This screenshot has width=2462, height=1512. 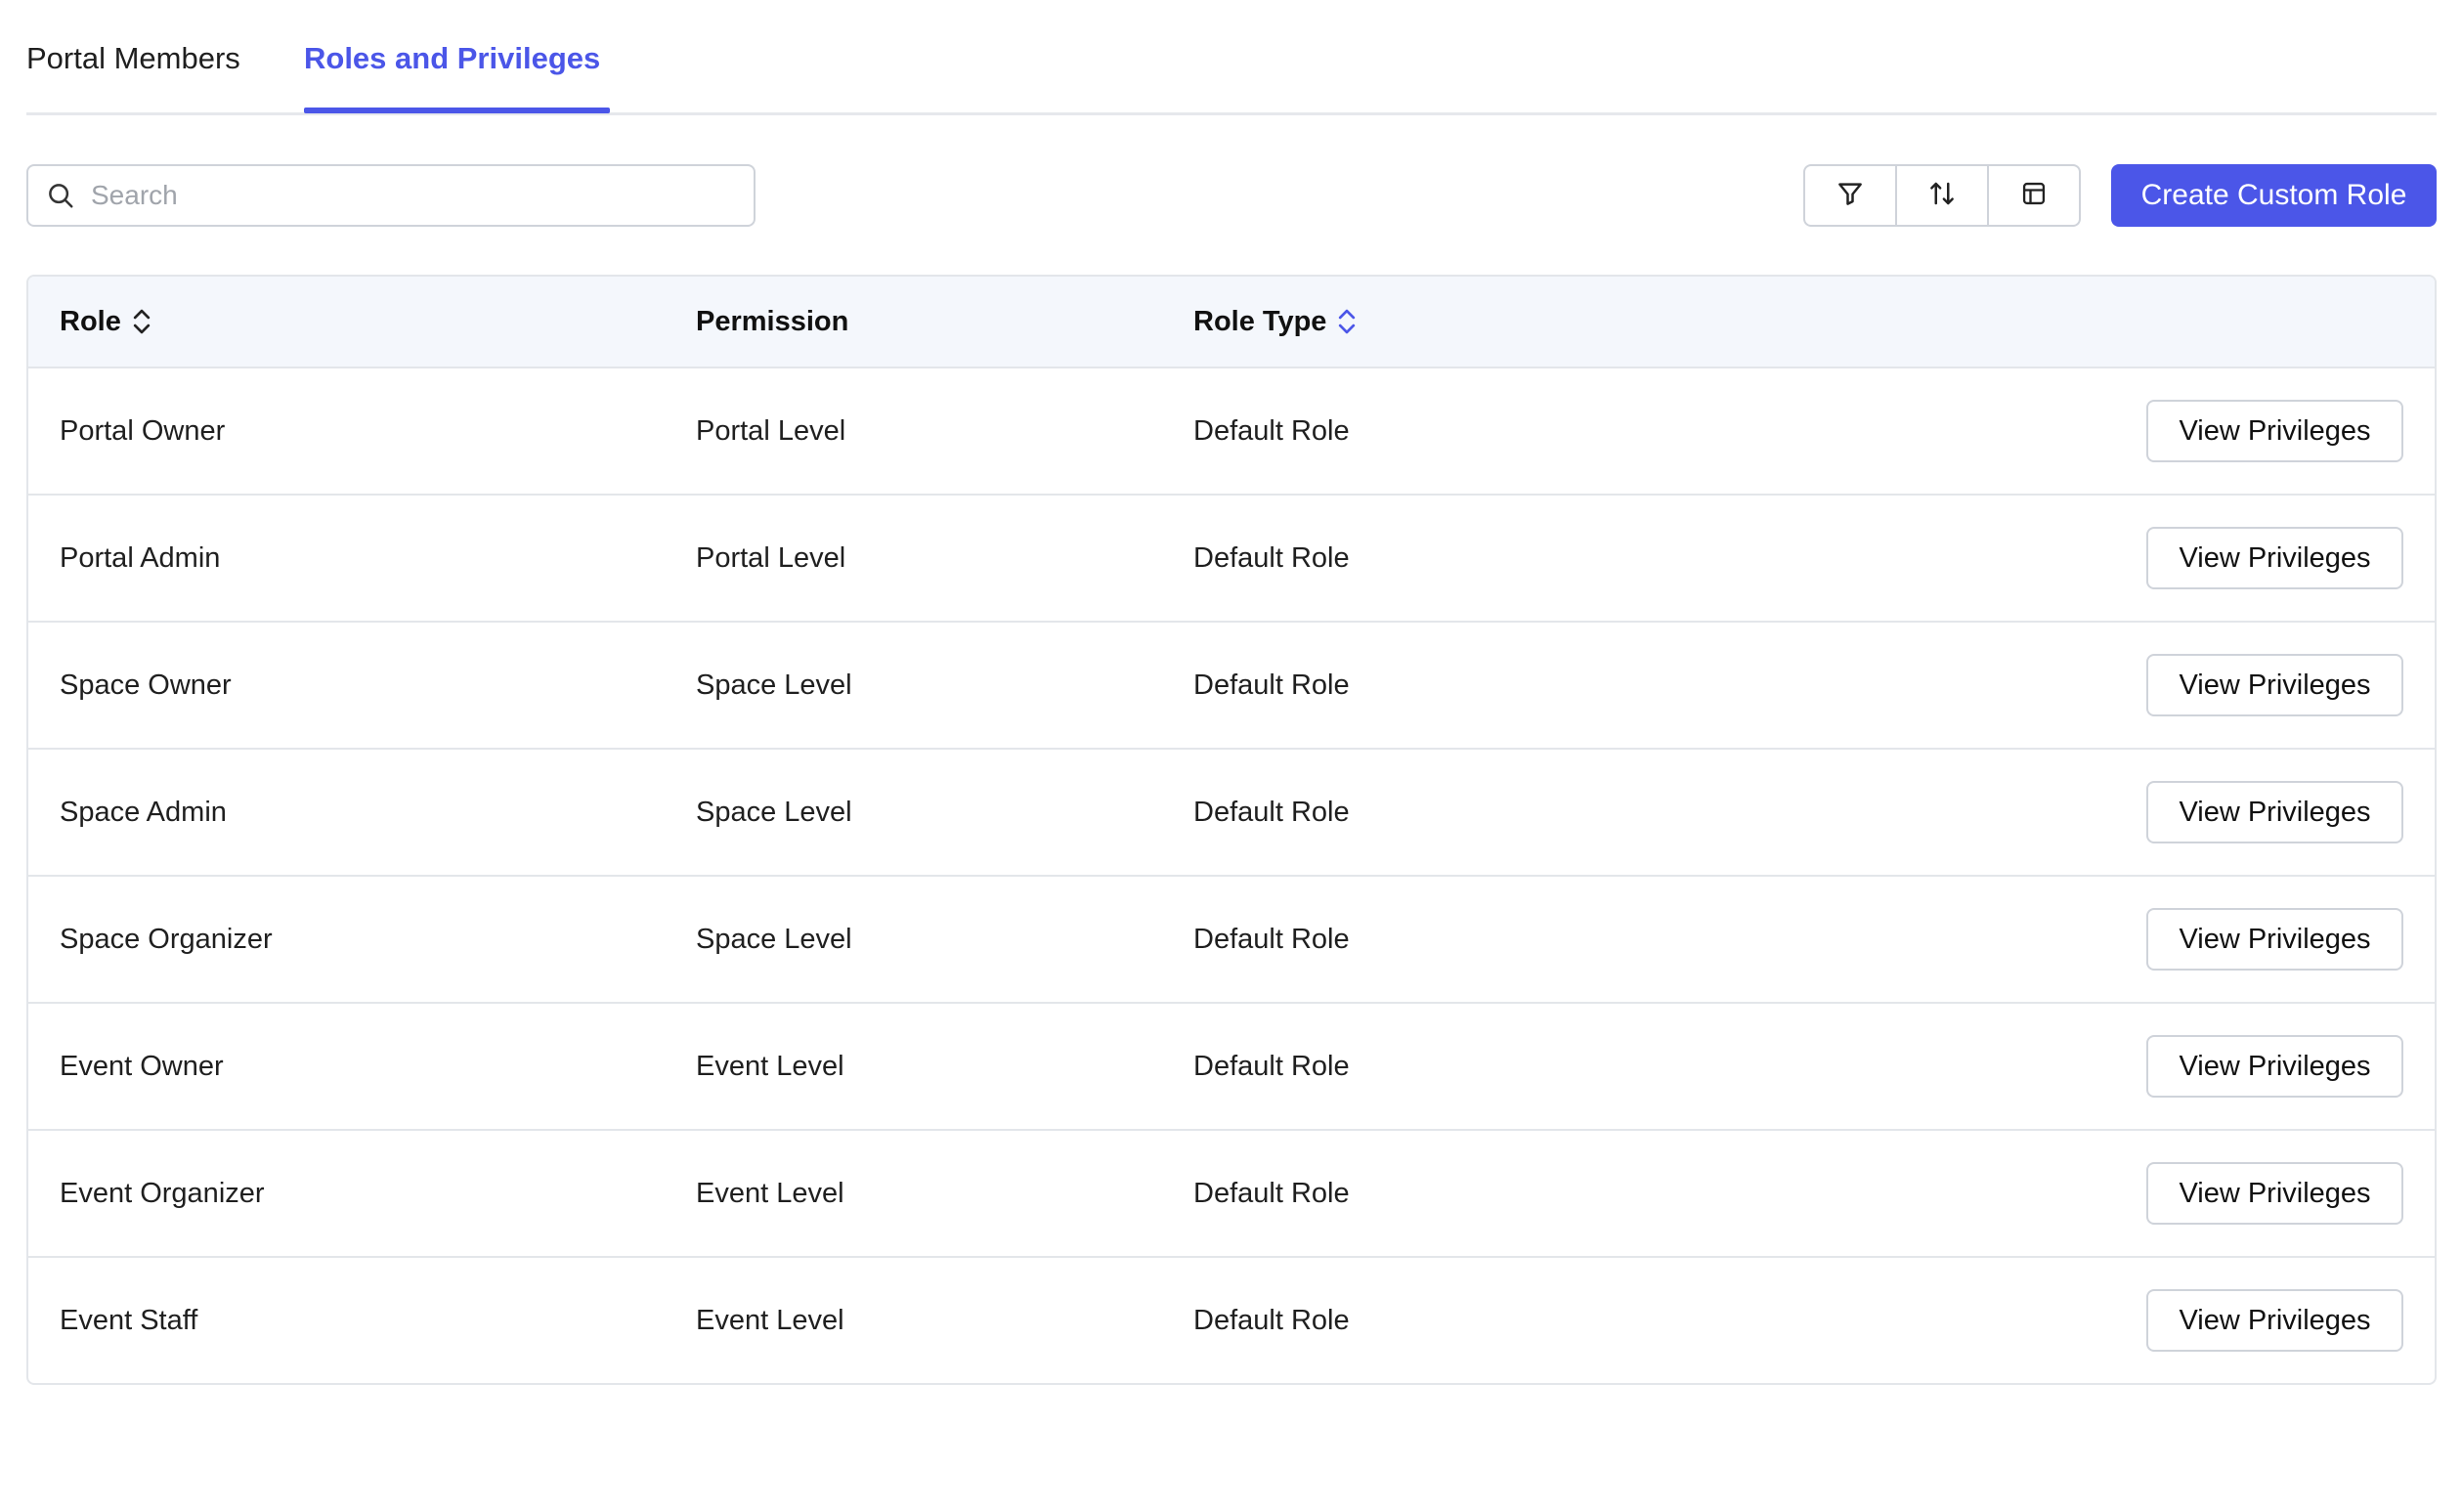 I want to click on search-box, so click(x=391, y=195).